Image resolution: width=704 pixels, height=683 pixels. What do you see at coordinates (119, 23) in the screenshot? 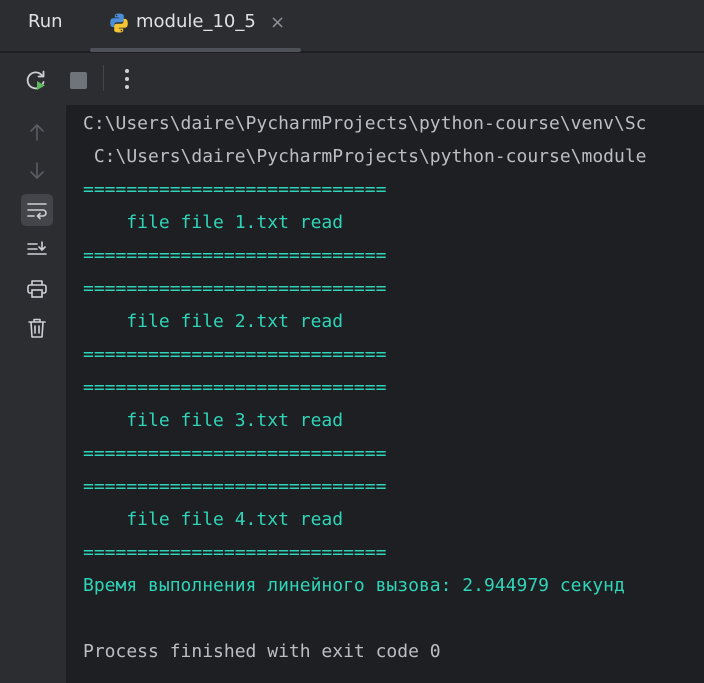
I see `python-file-icon` at bounding box center [119, 23].